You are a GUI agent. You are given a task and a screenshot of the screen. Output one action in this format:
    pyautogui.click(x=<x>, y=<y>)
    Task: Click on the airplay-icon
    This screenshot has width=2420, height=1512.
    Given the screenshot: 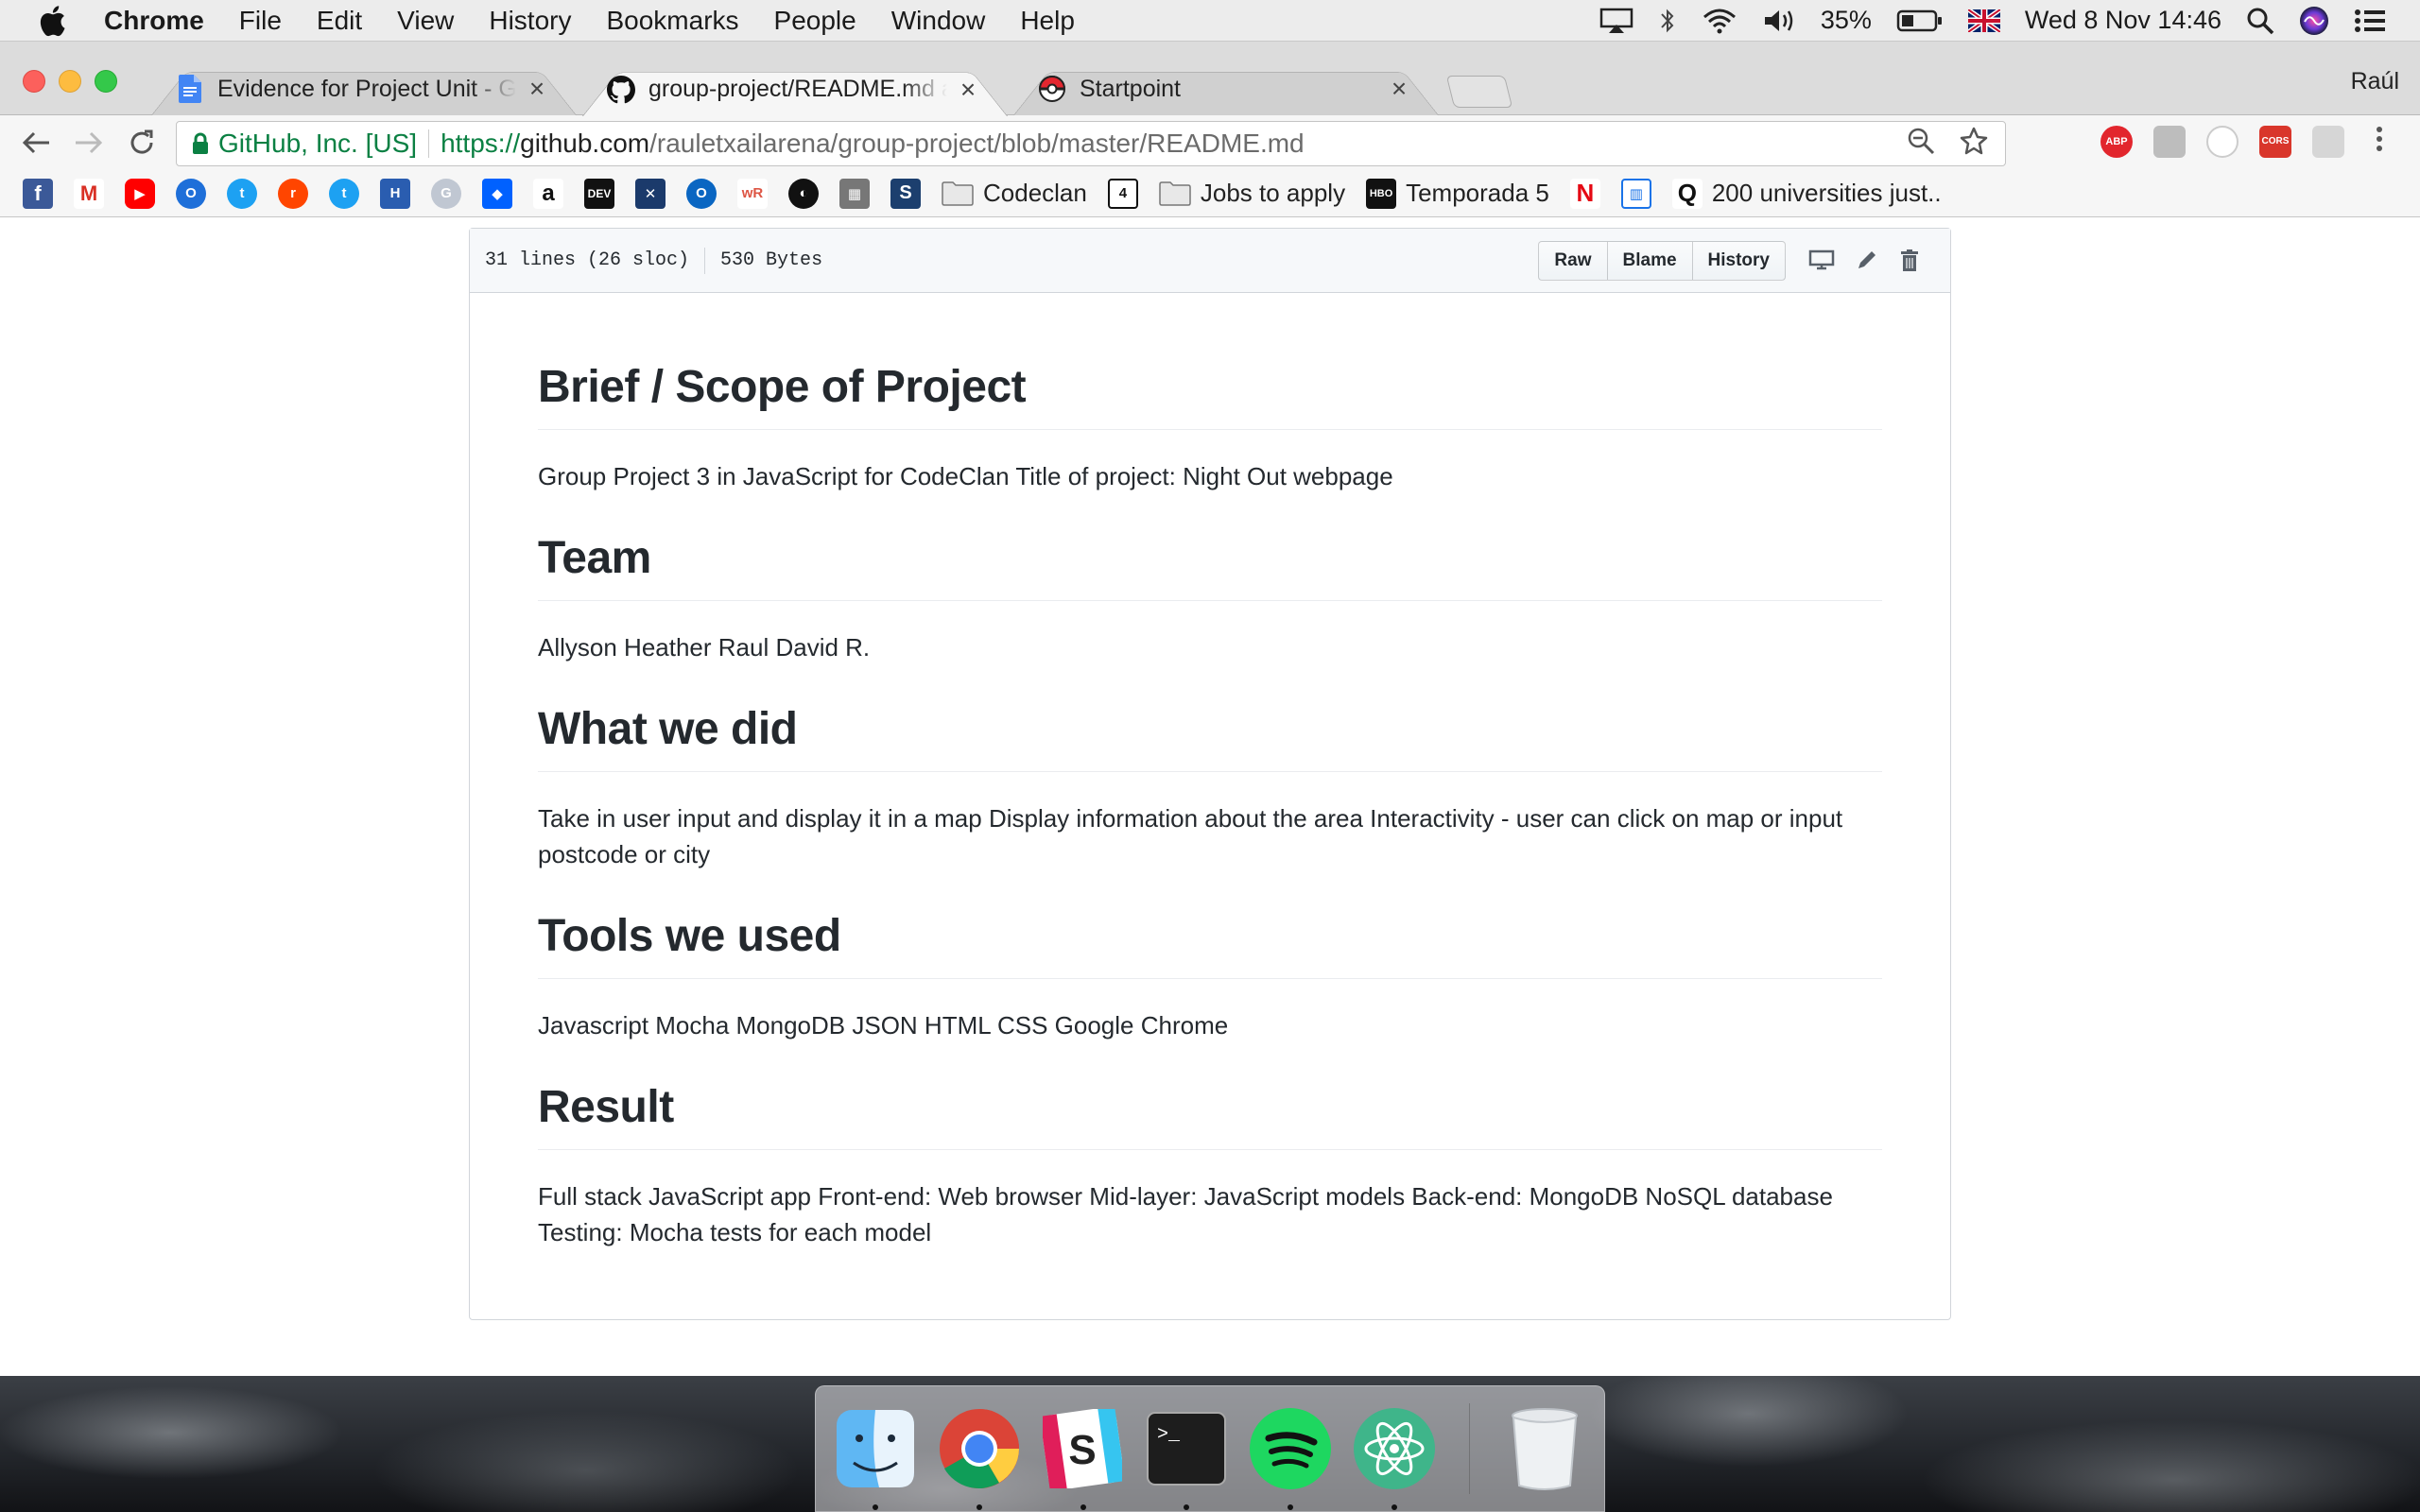 What is the action you would take?
    pyautogui.click(x=1616, y=21)
    